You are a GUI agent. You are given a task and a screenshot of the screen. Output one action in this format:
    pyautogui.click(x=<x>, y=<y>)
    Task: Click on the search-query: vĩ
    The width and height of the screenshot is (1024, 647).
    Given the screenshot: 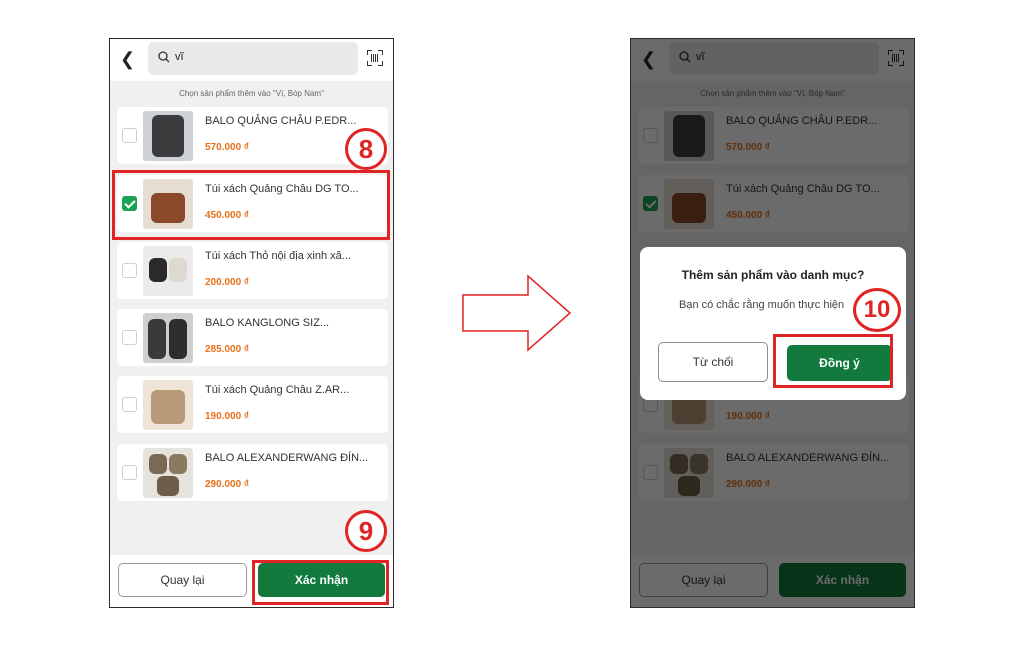 What is the action you would take?
    pyautogui.click(x=179, y=57)
    